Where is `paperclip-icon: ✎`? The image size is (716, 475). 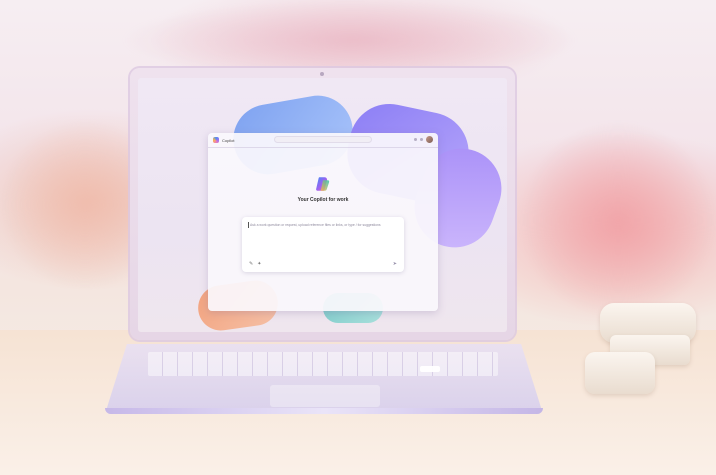 paperclip-icon: ✎ is located at coordinates (251, 264).